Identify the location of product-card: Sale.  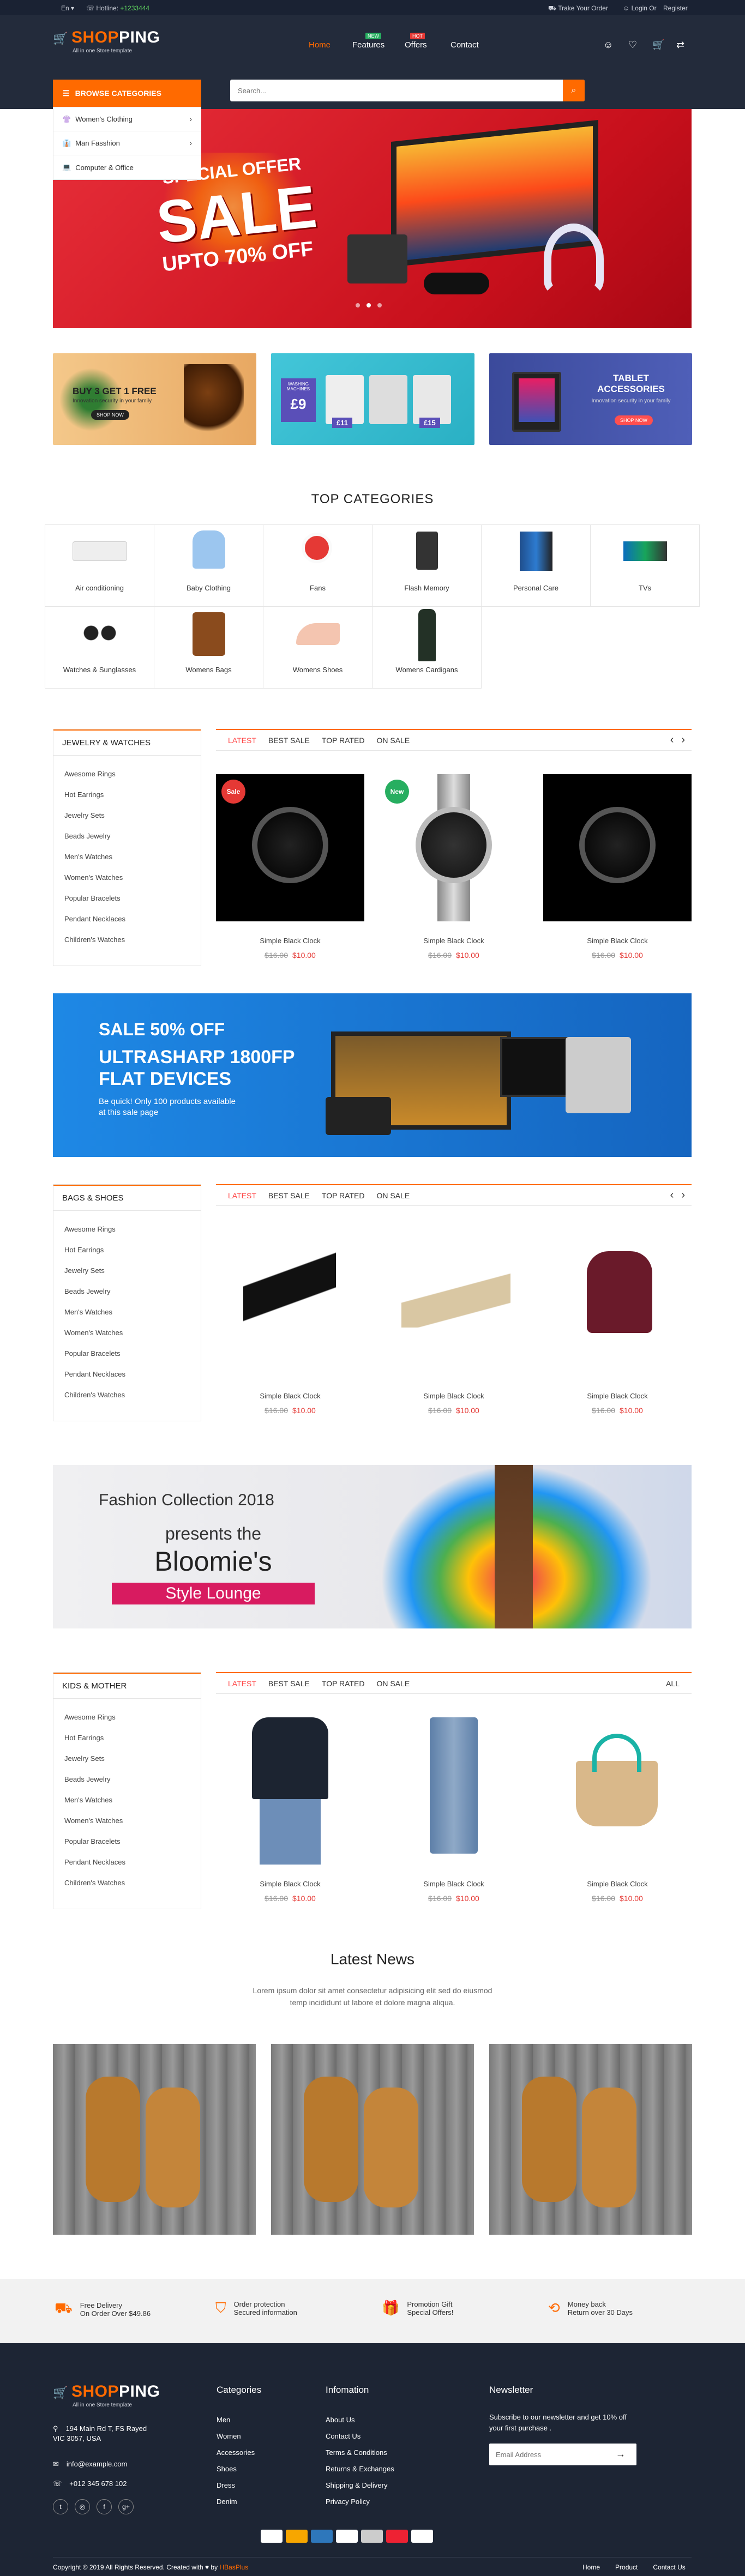
(290, 847).